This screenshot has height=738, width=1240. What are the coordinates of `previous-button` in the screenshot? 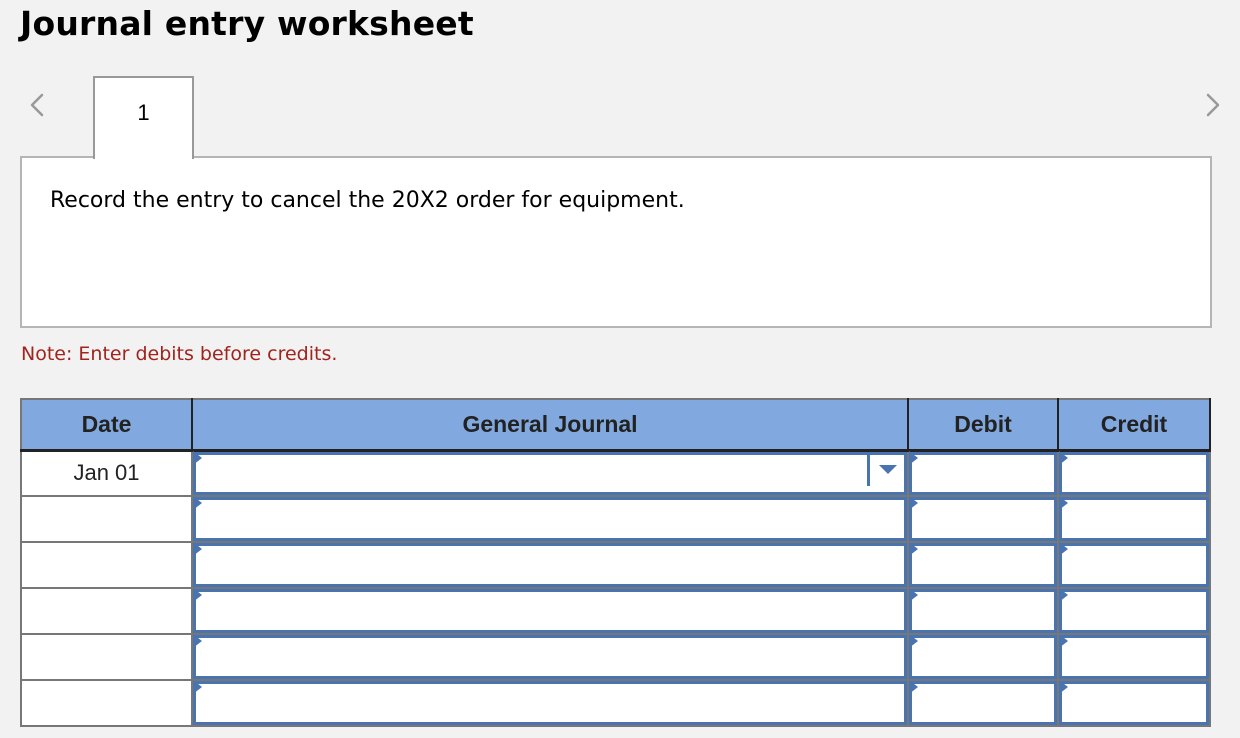 It's located at (38, 105).